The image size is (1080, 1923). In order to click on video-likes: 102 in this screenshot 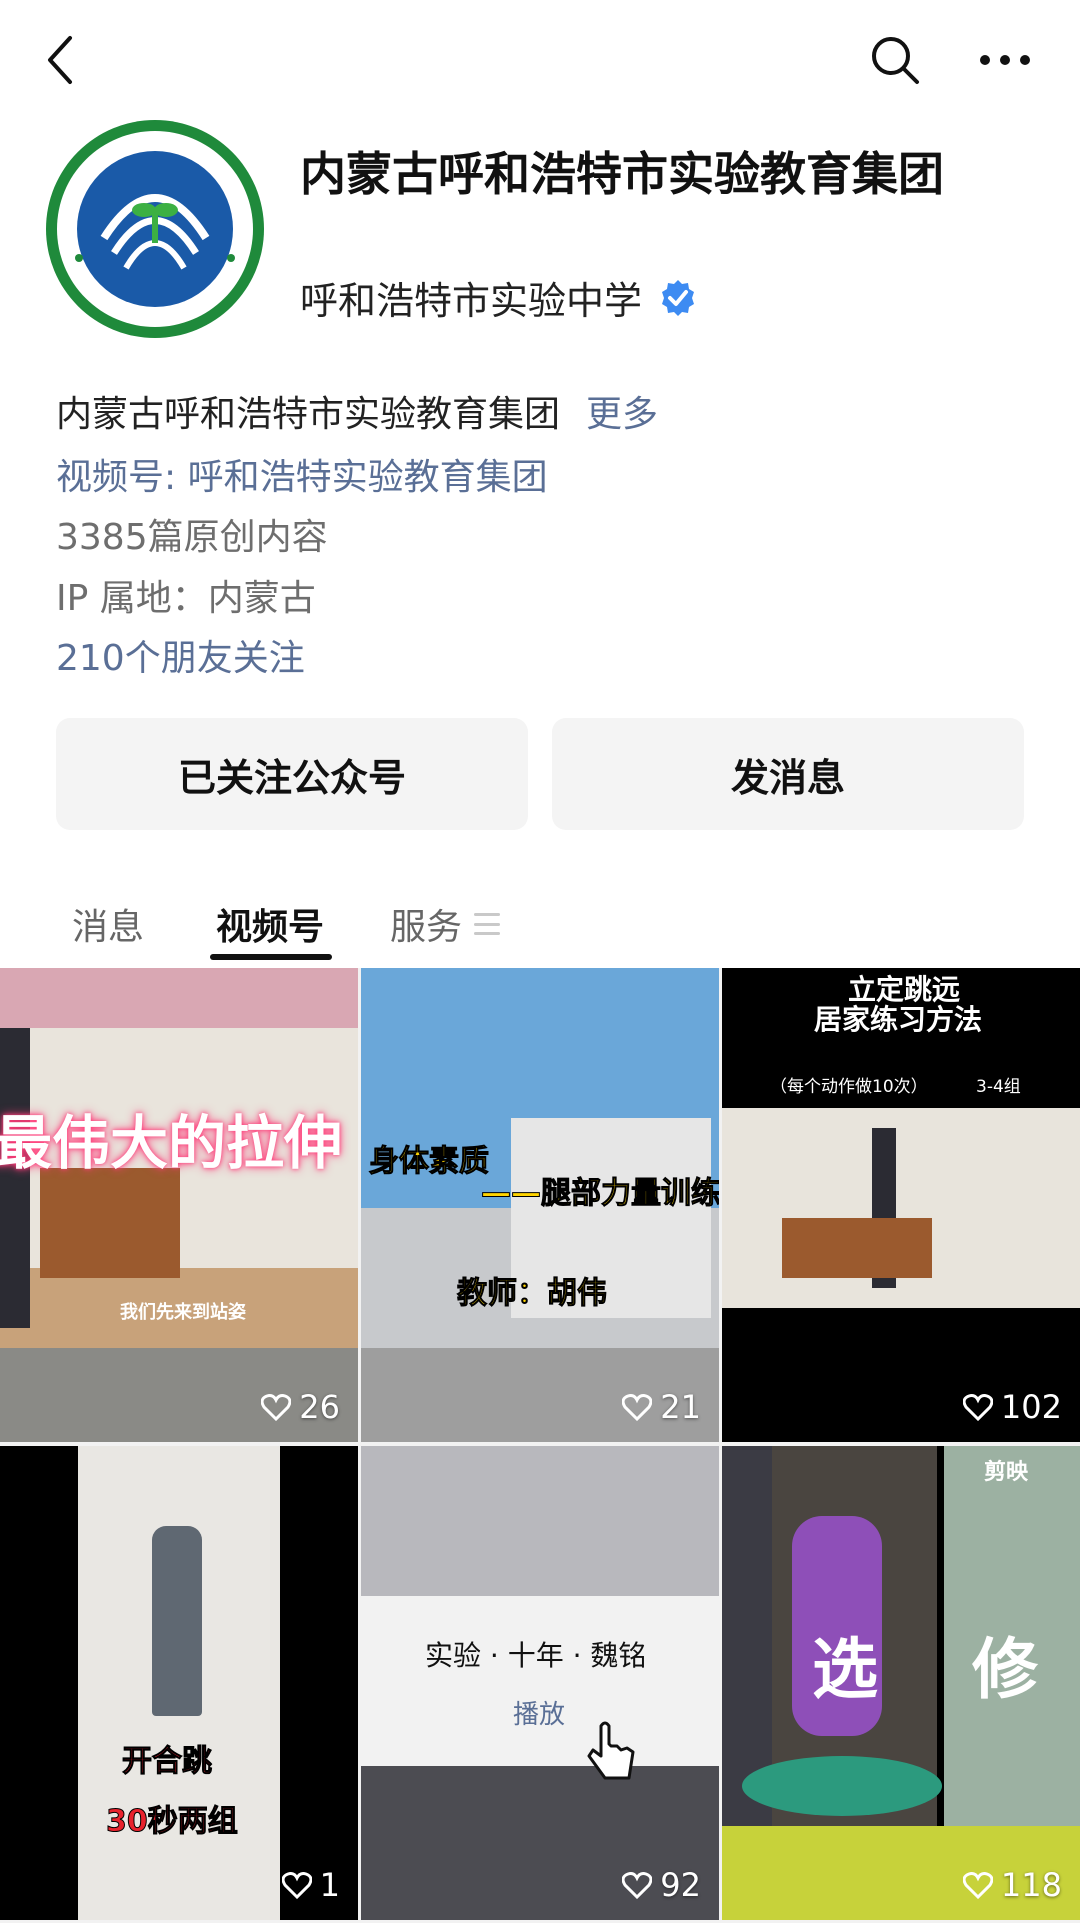, I will do `click(1012, 1407)`.